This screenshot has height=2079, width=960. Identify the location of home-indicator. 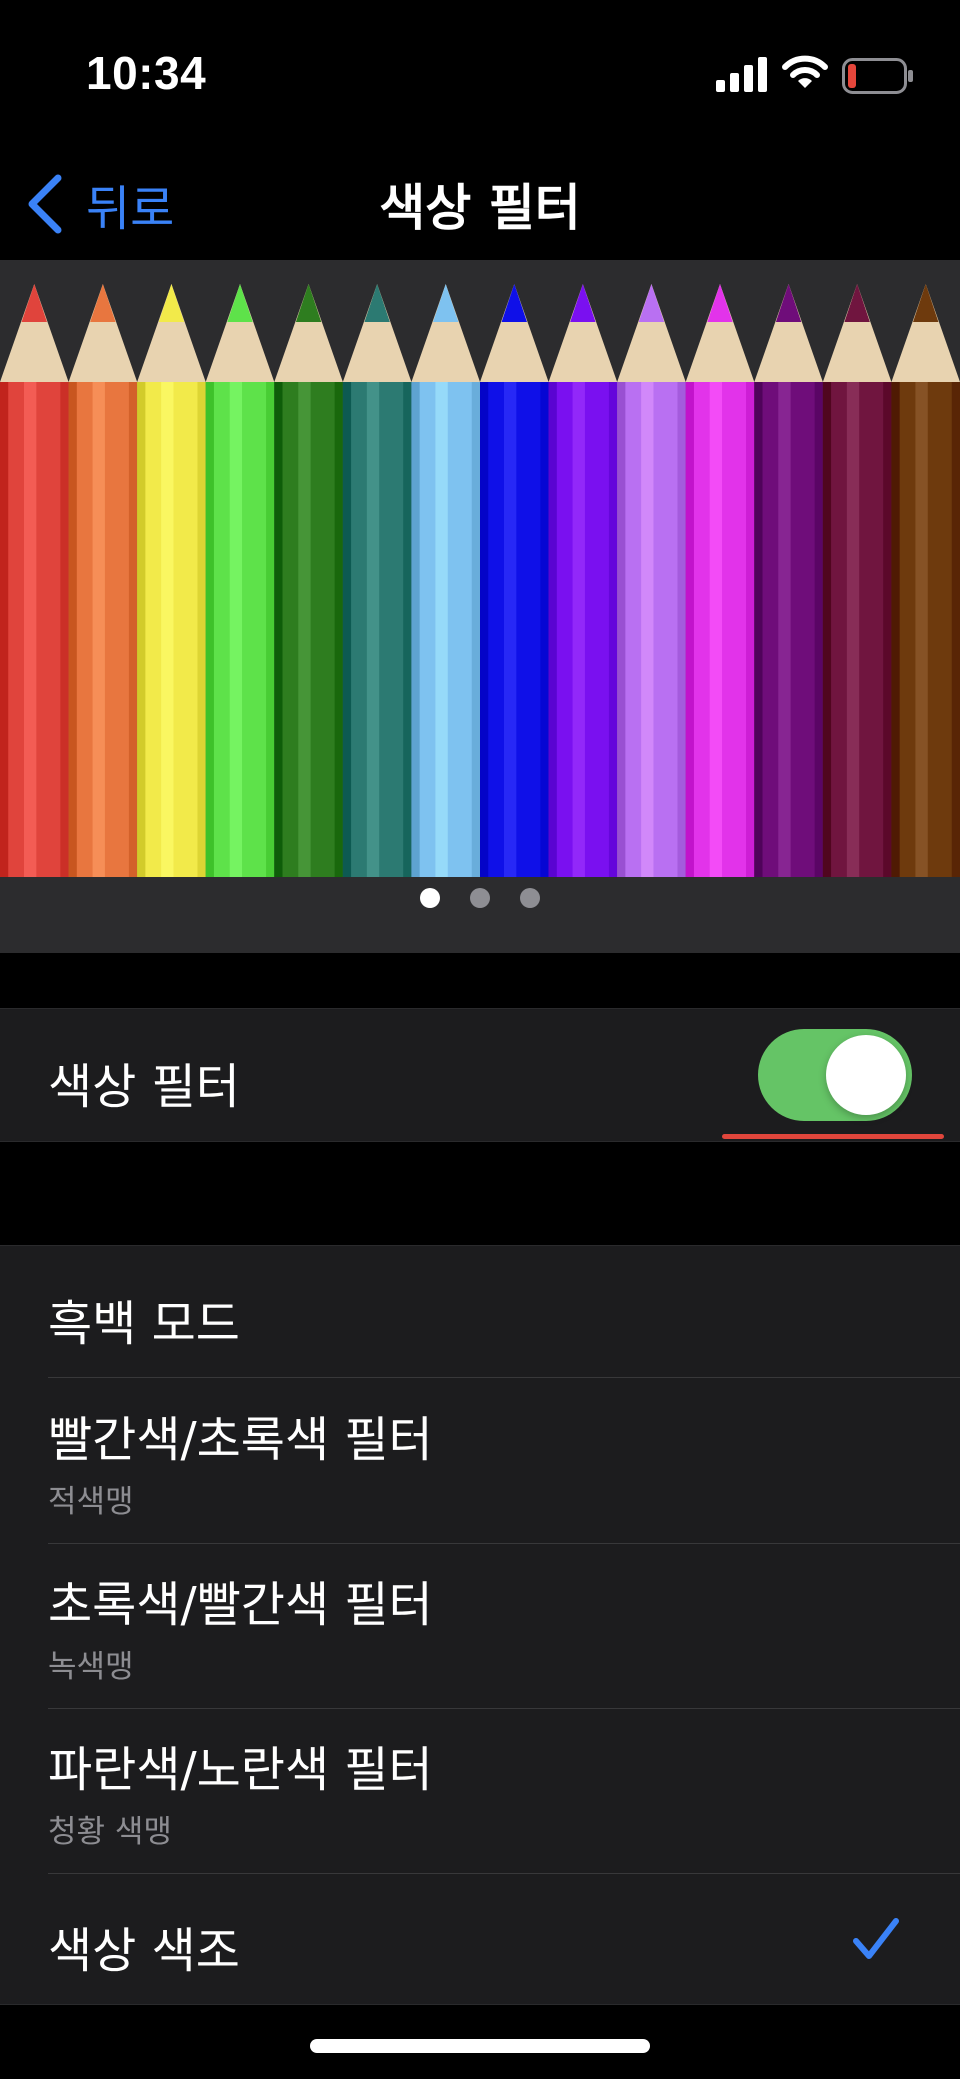
(480, 2046).